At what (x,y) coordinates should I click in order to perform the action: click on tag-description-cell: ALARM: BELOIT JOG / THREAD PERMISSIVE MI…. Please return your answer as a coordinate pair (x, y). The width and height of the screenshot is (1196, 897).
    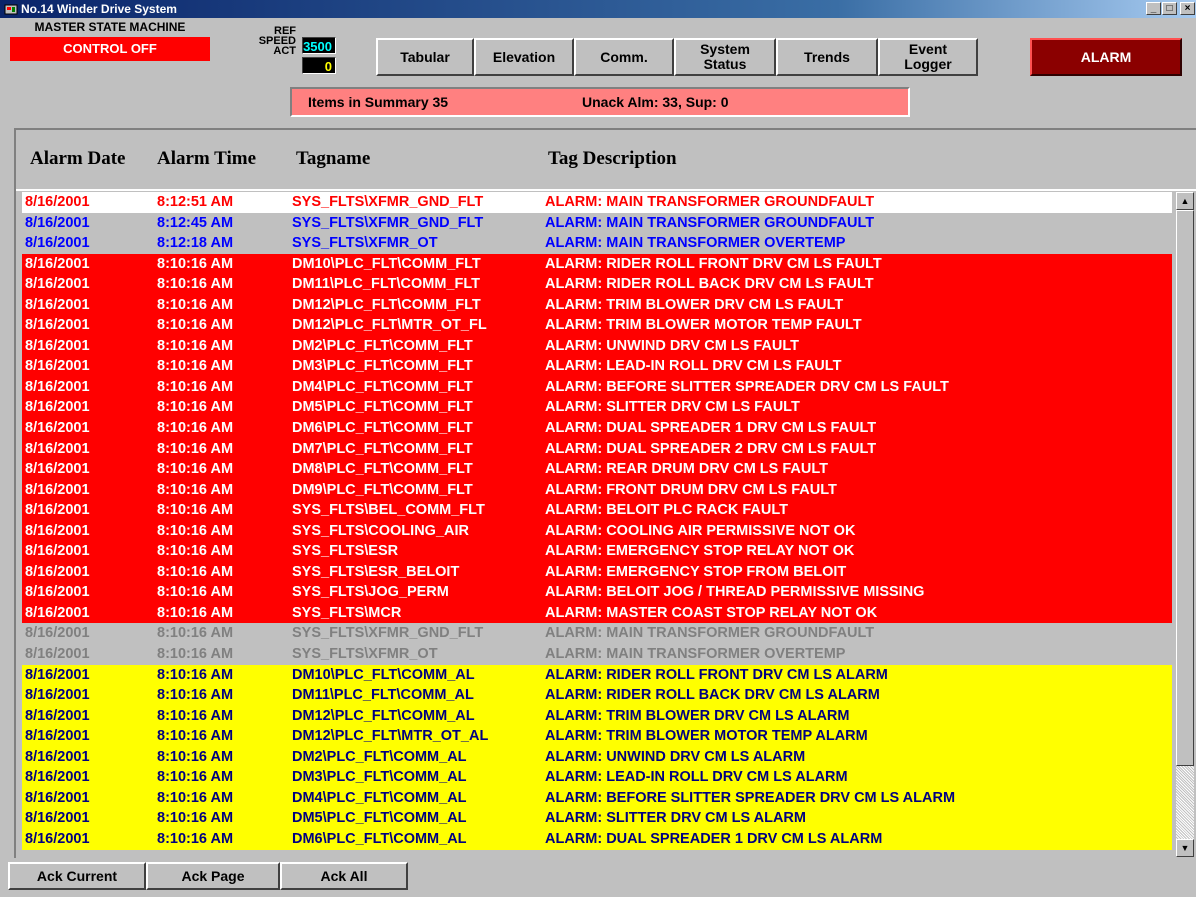
    Looking at the image, I should click on (735, 592).